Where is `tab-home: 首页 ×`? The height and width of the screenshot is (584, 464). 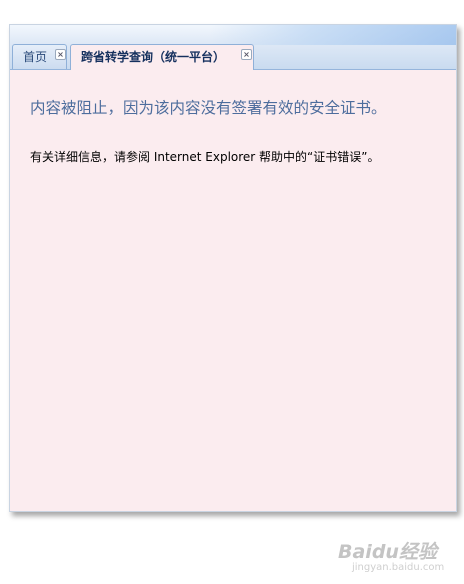
tab-home: 首页 × is located at coordinates (39, 56).